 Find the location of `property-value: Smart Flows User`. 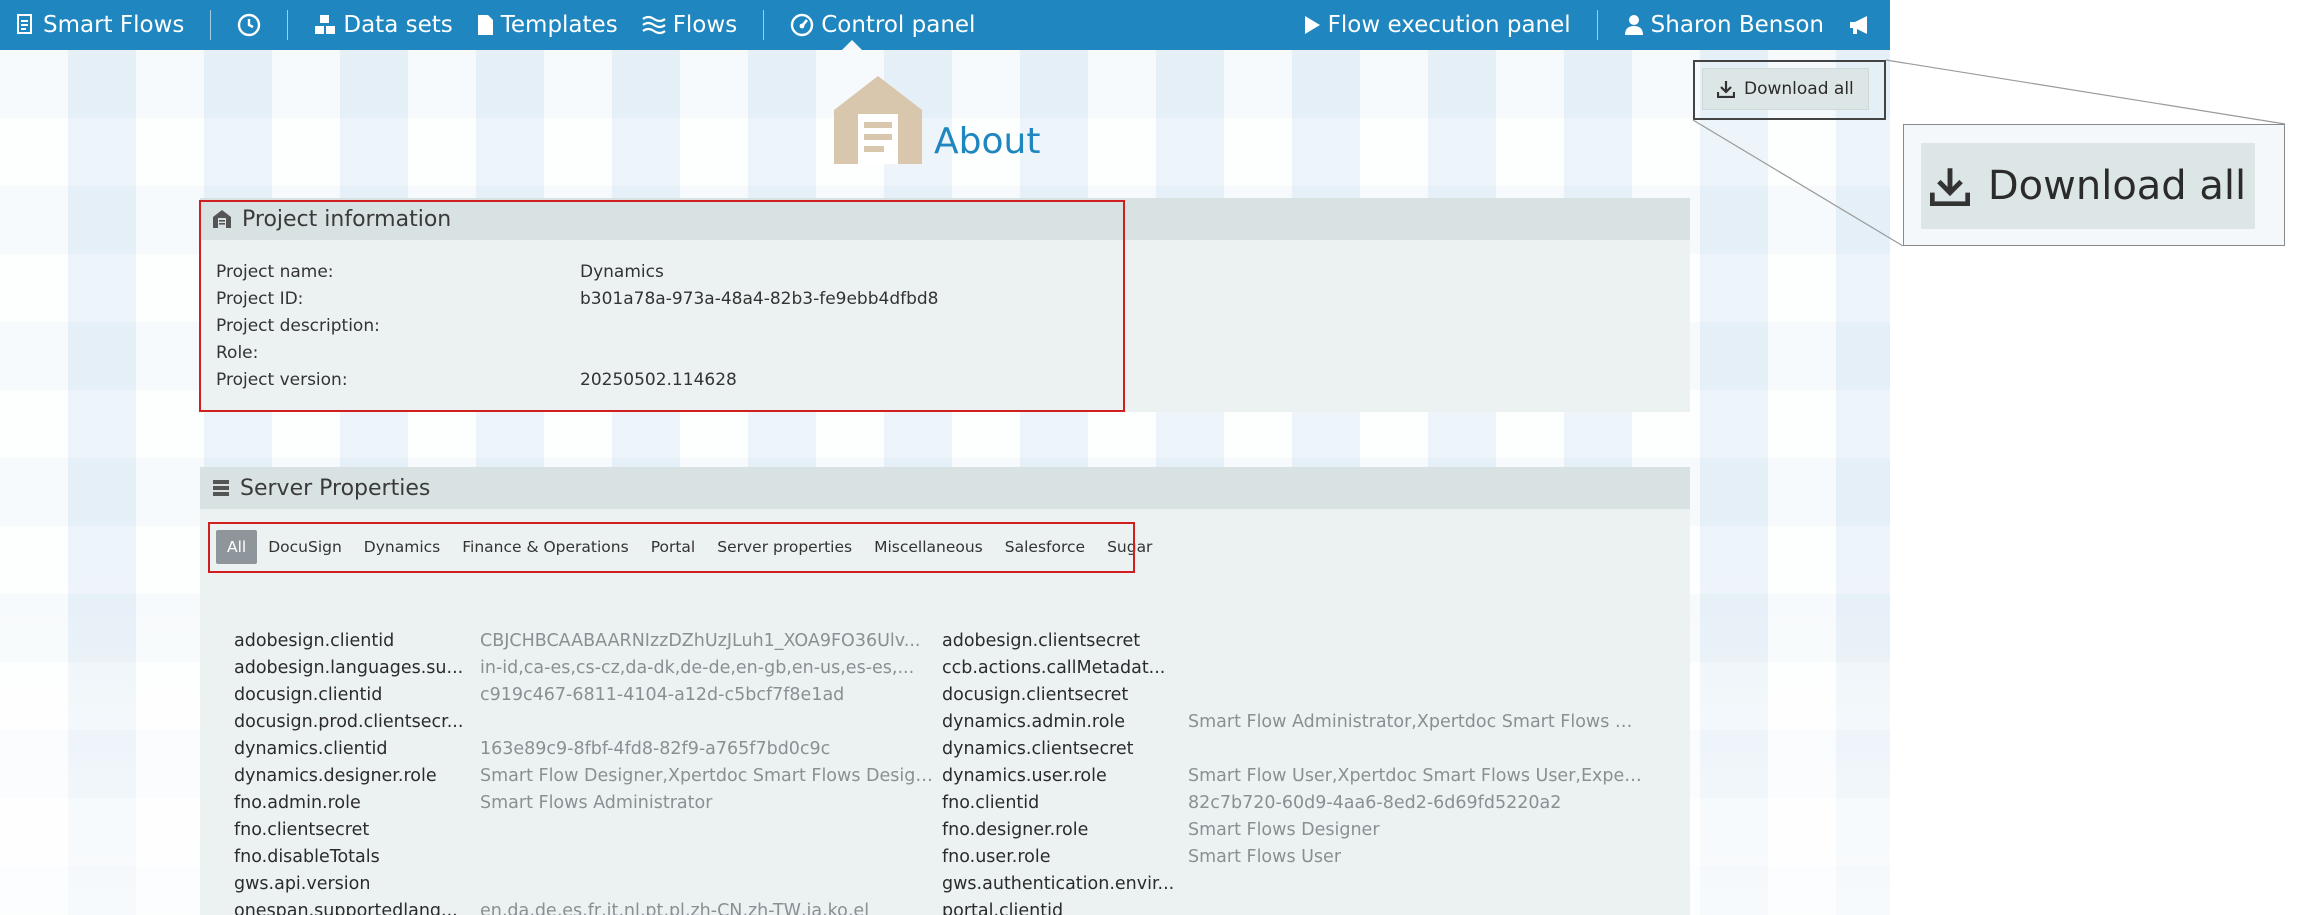

property-value: Smart Flows User is located at coordinates (1265, 856).